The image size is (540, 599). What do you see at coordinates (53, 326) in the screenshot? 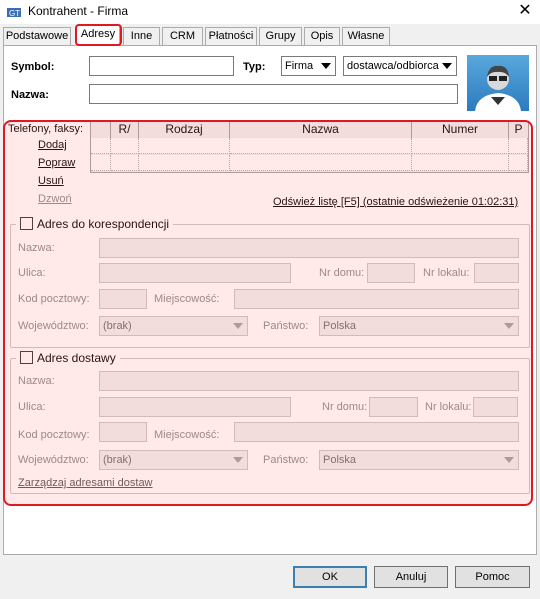
I see `k-wojewodztwo-label: Województwo:` at bounding box center [53, 326].